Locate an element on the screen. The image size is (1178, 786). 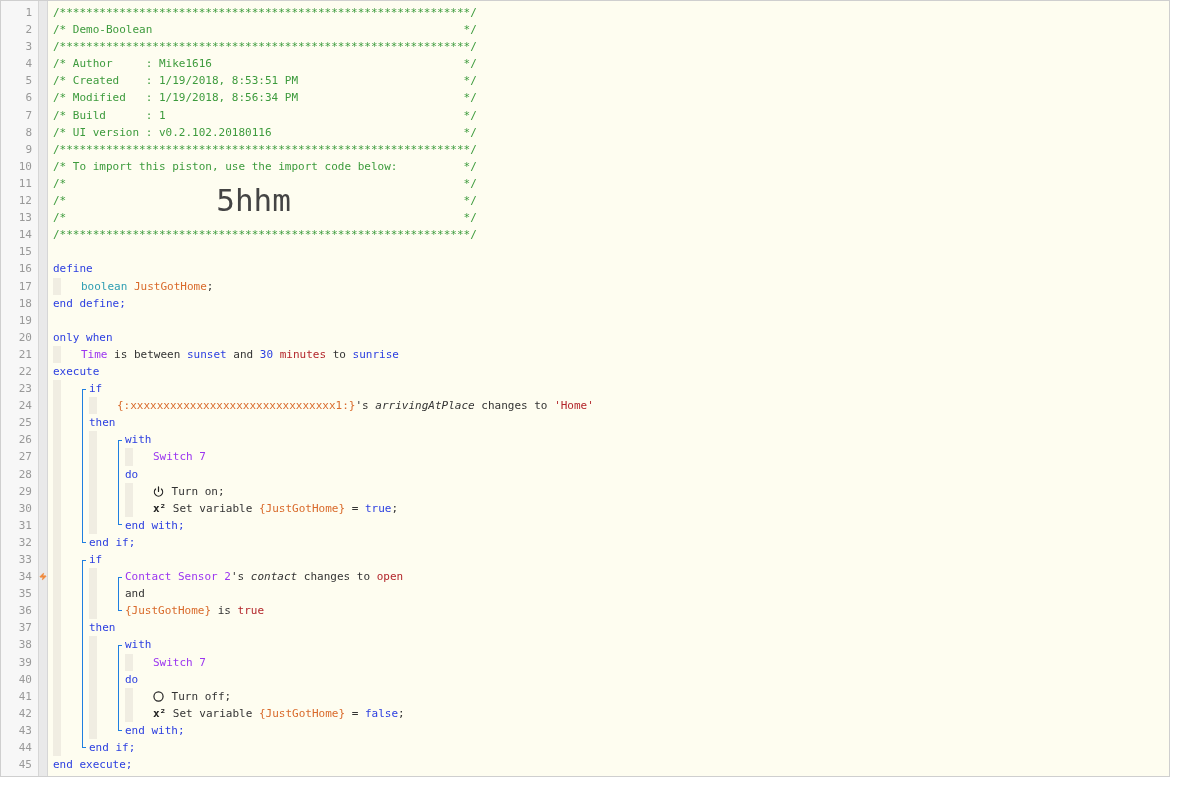
line-number: 28 is located at coordinates (25, 474).